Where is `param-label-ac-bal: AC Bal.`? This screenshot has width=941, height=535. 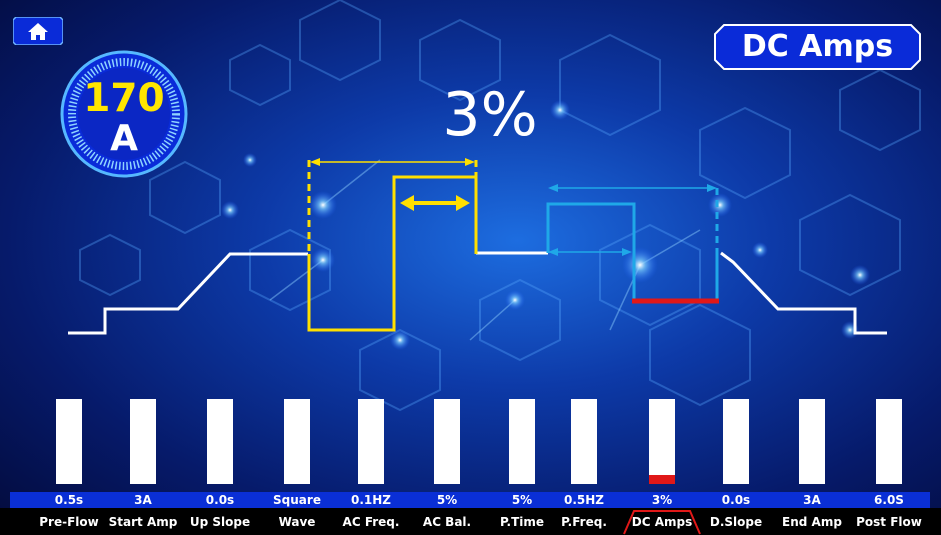 param-label-ac-bal: AC Bal. is located at coordinates (447, 522).